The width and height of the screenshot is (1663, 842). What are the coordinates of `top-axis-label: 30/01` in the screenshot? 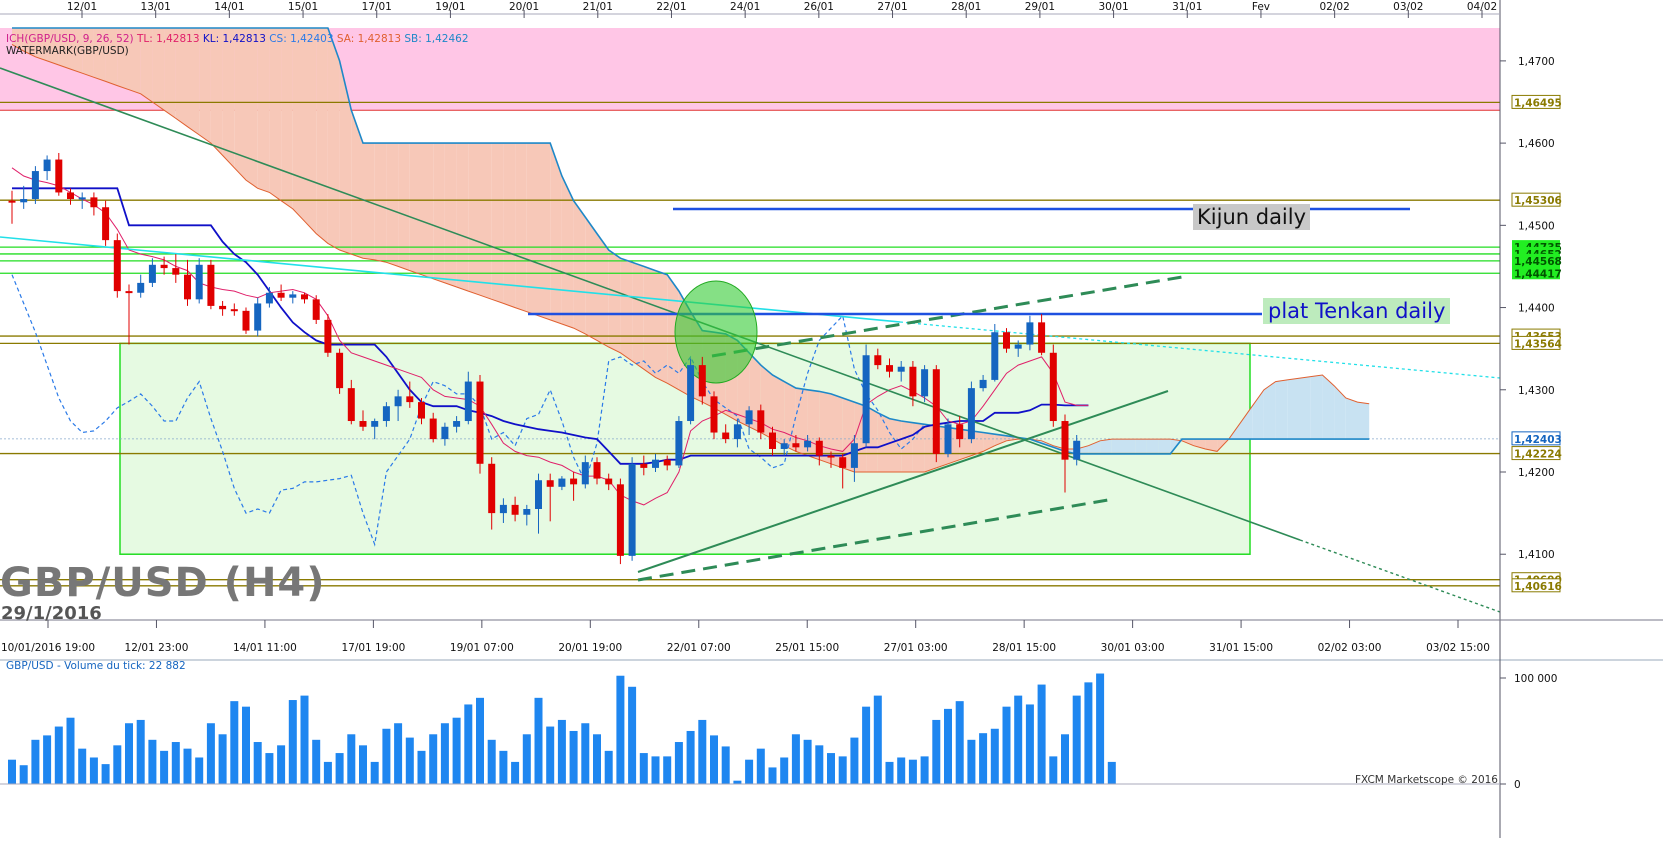 It's located at (1113, 7).